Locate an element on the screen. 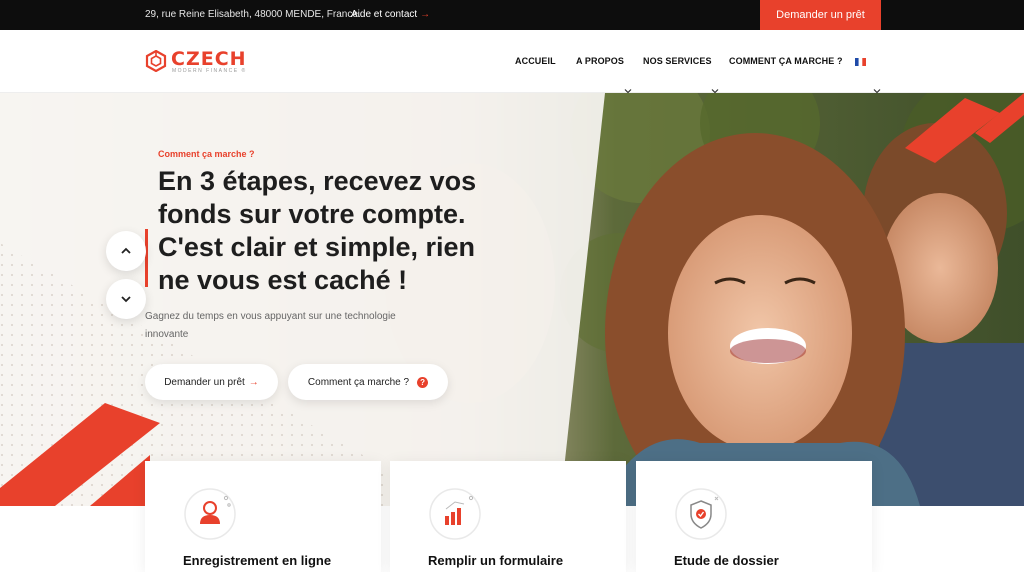  chevron-down-icon is located at coordinates (126, 299).